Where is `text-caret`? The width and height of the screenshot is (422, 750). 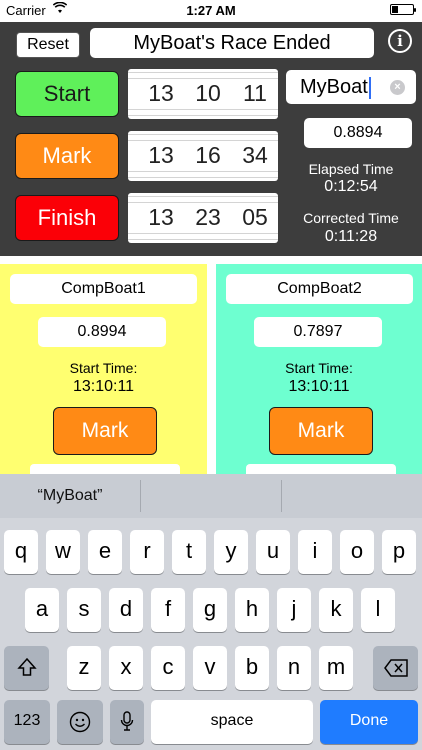
text-caret is located at coordinates (369, 87).